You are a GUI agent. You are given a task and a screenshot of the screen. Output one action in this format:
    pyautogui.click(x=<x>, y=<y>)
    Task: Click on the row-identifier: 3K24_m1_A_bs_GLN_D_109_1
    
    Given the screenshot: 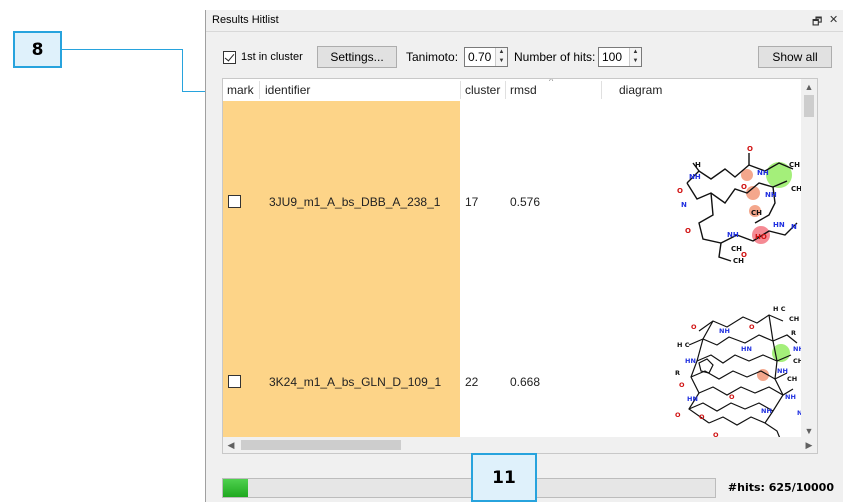 What is the action you would take?
    pyautogui.click(x=355, y=382)
    